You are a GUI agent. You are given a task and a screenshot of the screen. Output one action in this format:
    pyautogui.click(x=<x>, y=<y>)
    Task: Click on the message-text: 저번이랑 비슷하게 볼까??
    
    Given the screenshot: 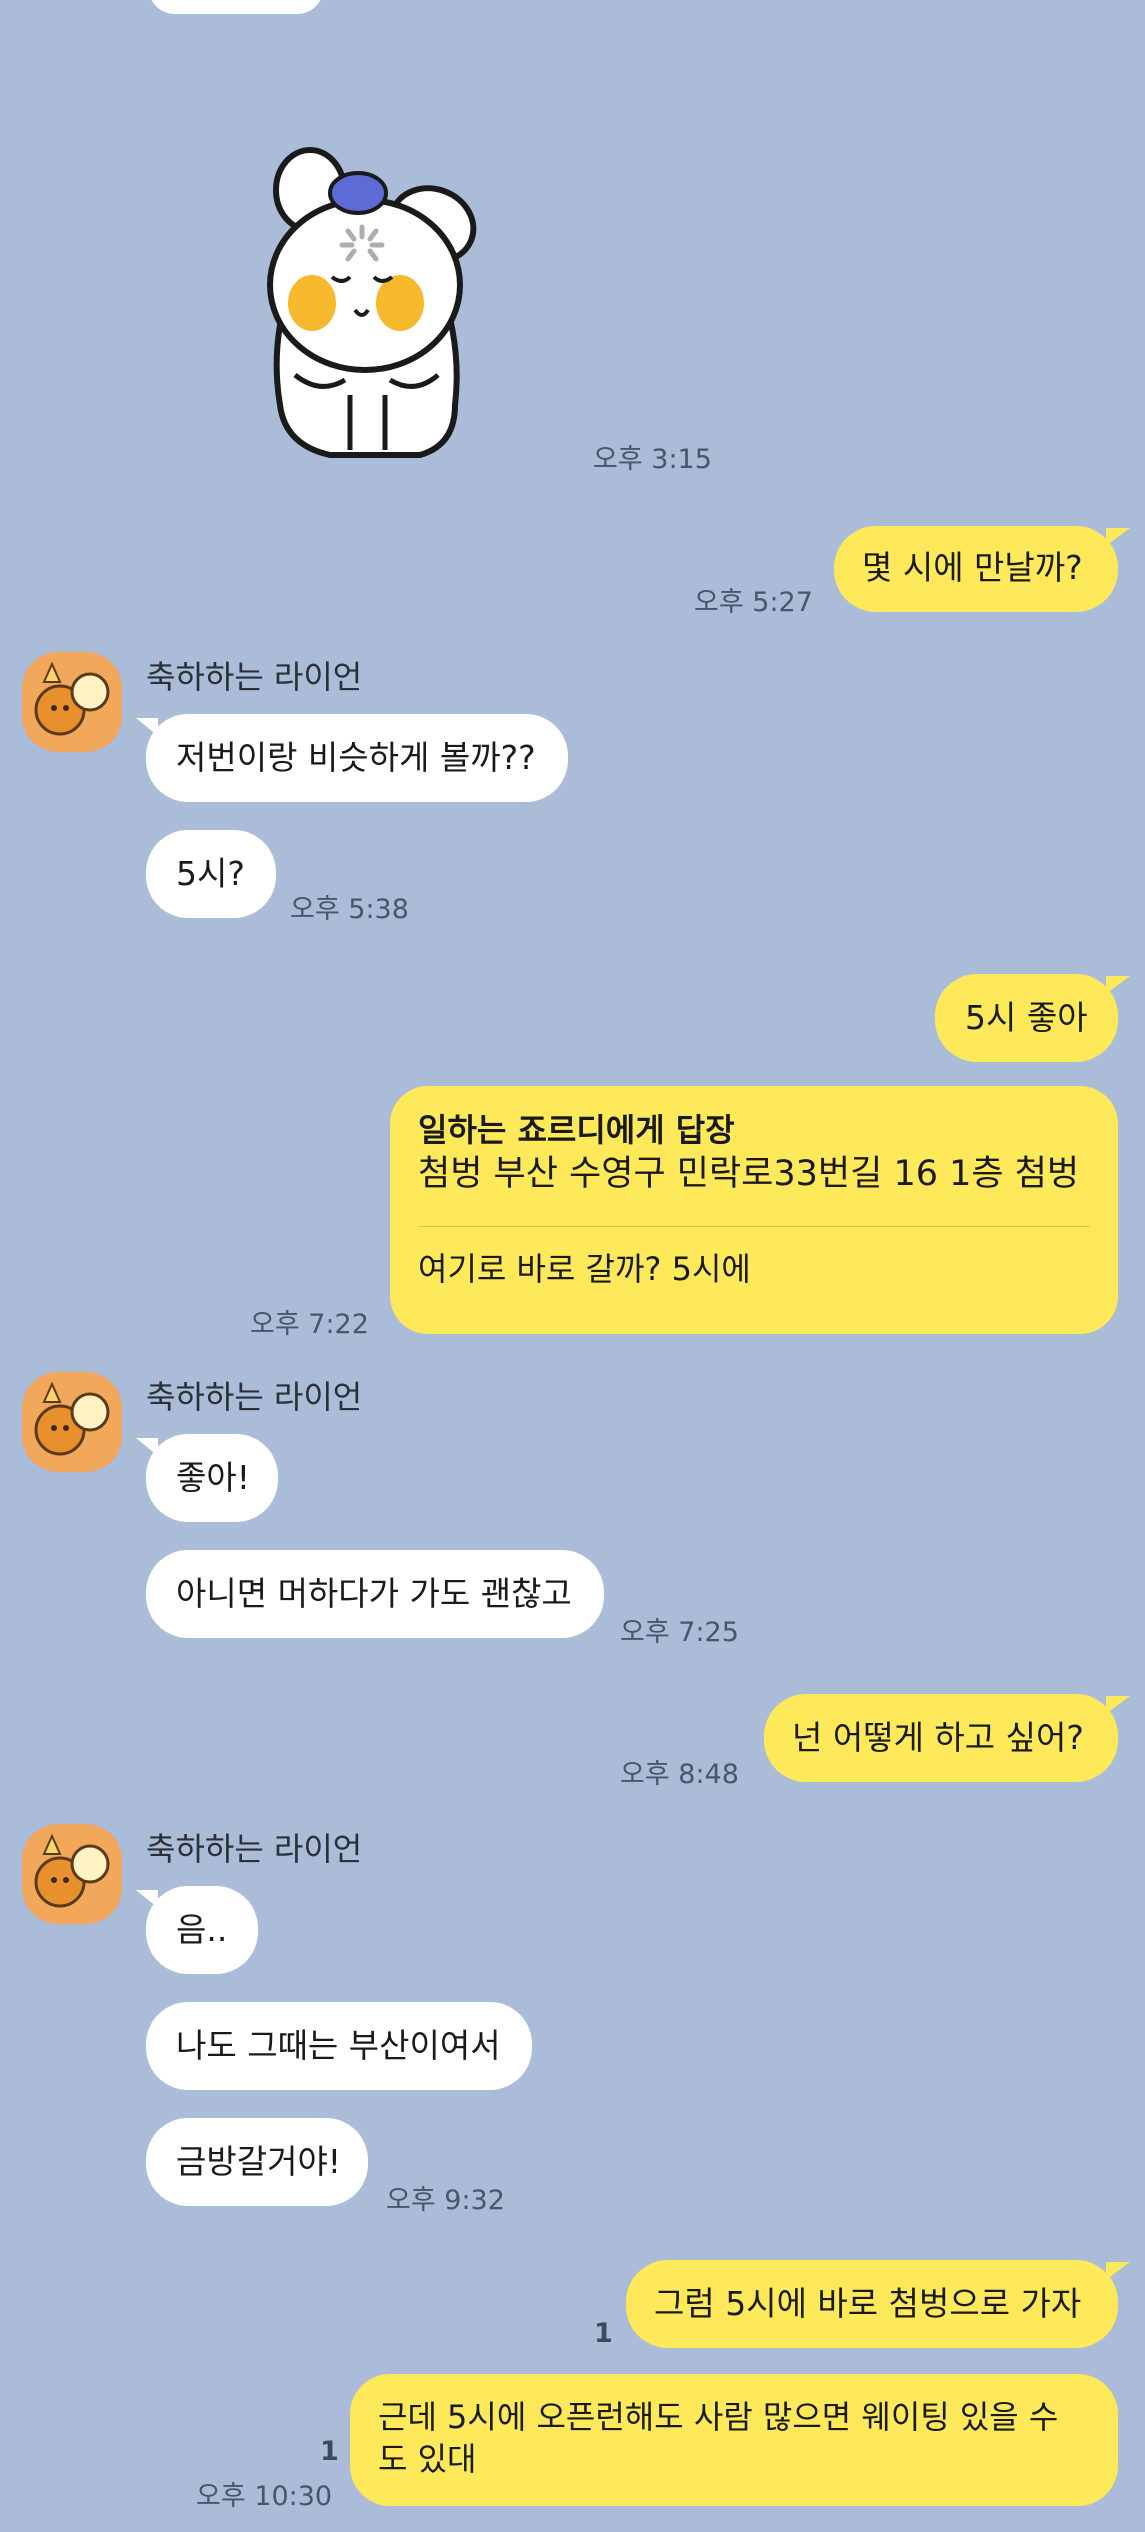 What is the action you would take?
    pyautogui.click(x=356, y=757)
    